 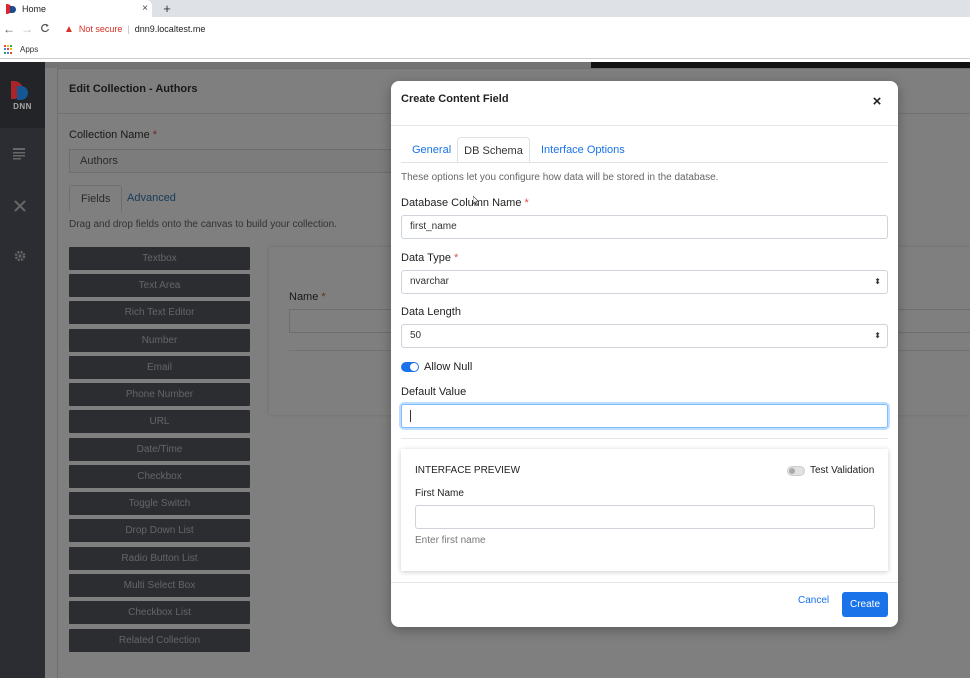 What do you see at coordinates (410, 367) in the screenshot?
I see `allow-null-toggle` at bounding box center [410, 367].